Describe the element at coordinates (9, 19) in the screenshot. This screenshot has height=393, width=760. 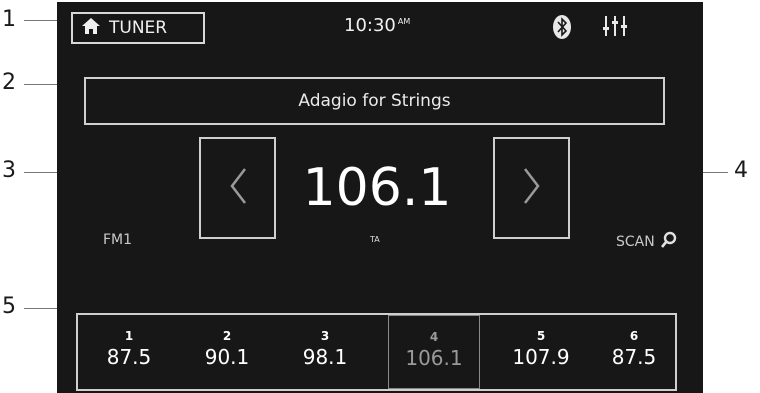
I see `callout-1: 1` at that location.